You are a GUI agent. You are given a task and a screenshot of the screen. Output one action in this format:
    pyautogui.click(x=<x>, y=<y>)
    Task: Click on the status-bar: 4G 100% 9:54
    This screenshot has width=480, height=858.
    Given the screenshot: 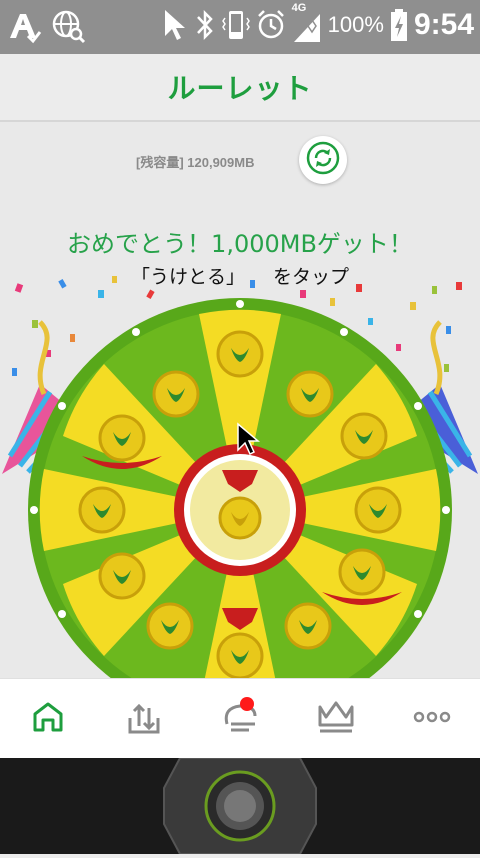 What is the action you would take?
    pyautogui.click(x=240, y=27)
    